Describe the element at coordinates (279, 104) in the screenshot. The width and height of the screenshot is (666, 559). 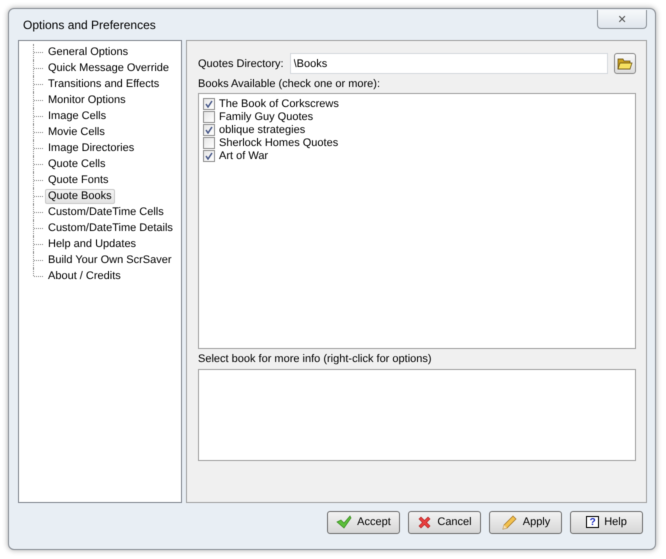
I see `book-label: The Book of Corkscrews` at that location.